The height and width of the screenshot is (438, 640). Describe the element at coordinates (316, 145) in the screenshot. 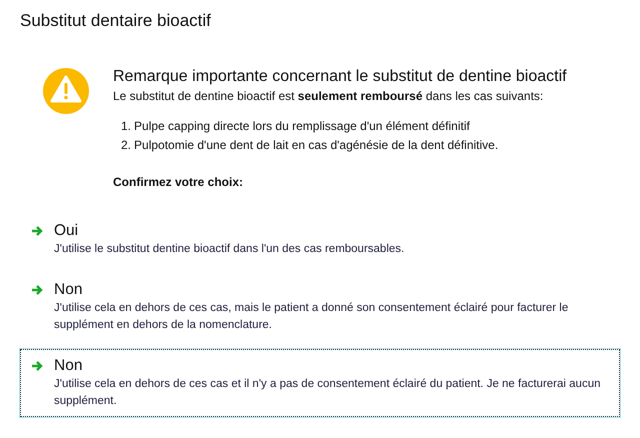

I see `case-item: Pulpotomie d'une dent de lait en cas d'agénésie de la dent définitive.` at that location.